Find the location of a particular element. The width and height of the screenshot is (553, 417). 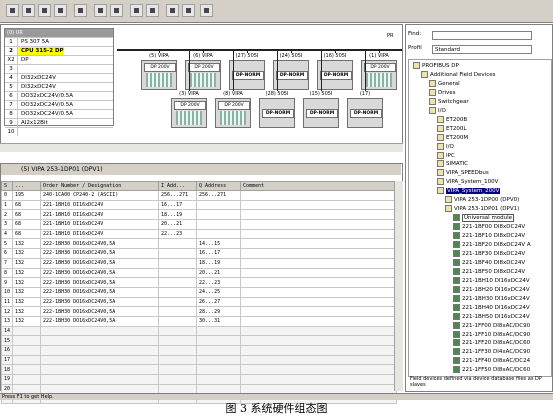

column-header: Comment is located at coordinates (319, 186).